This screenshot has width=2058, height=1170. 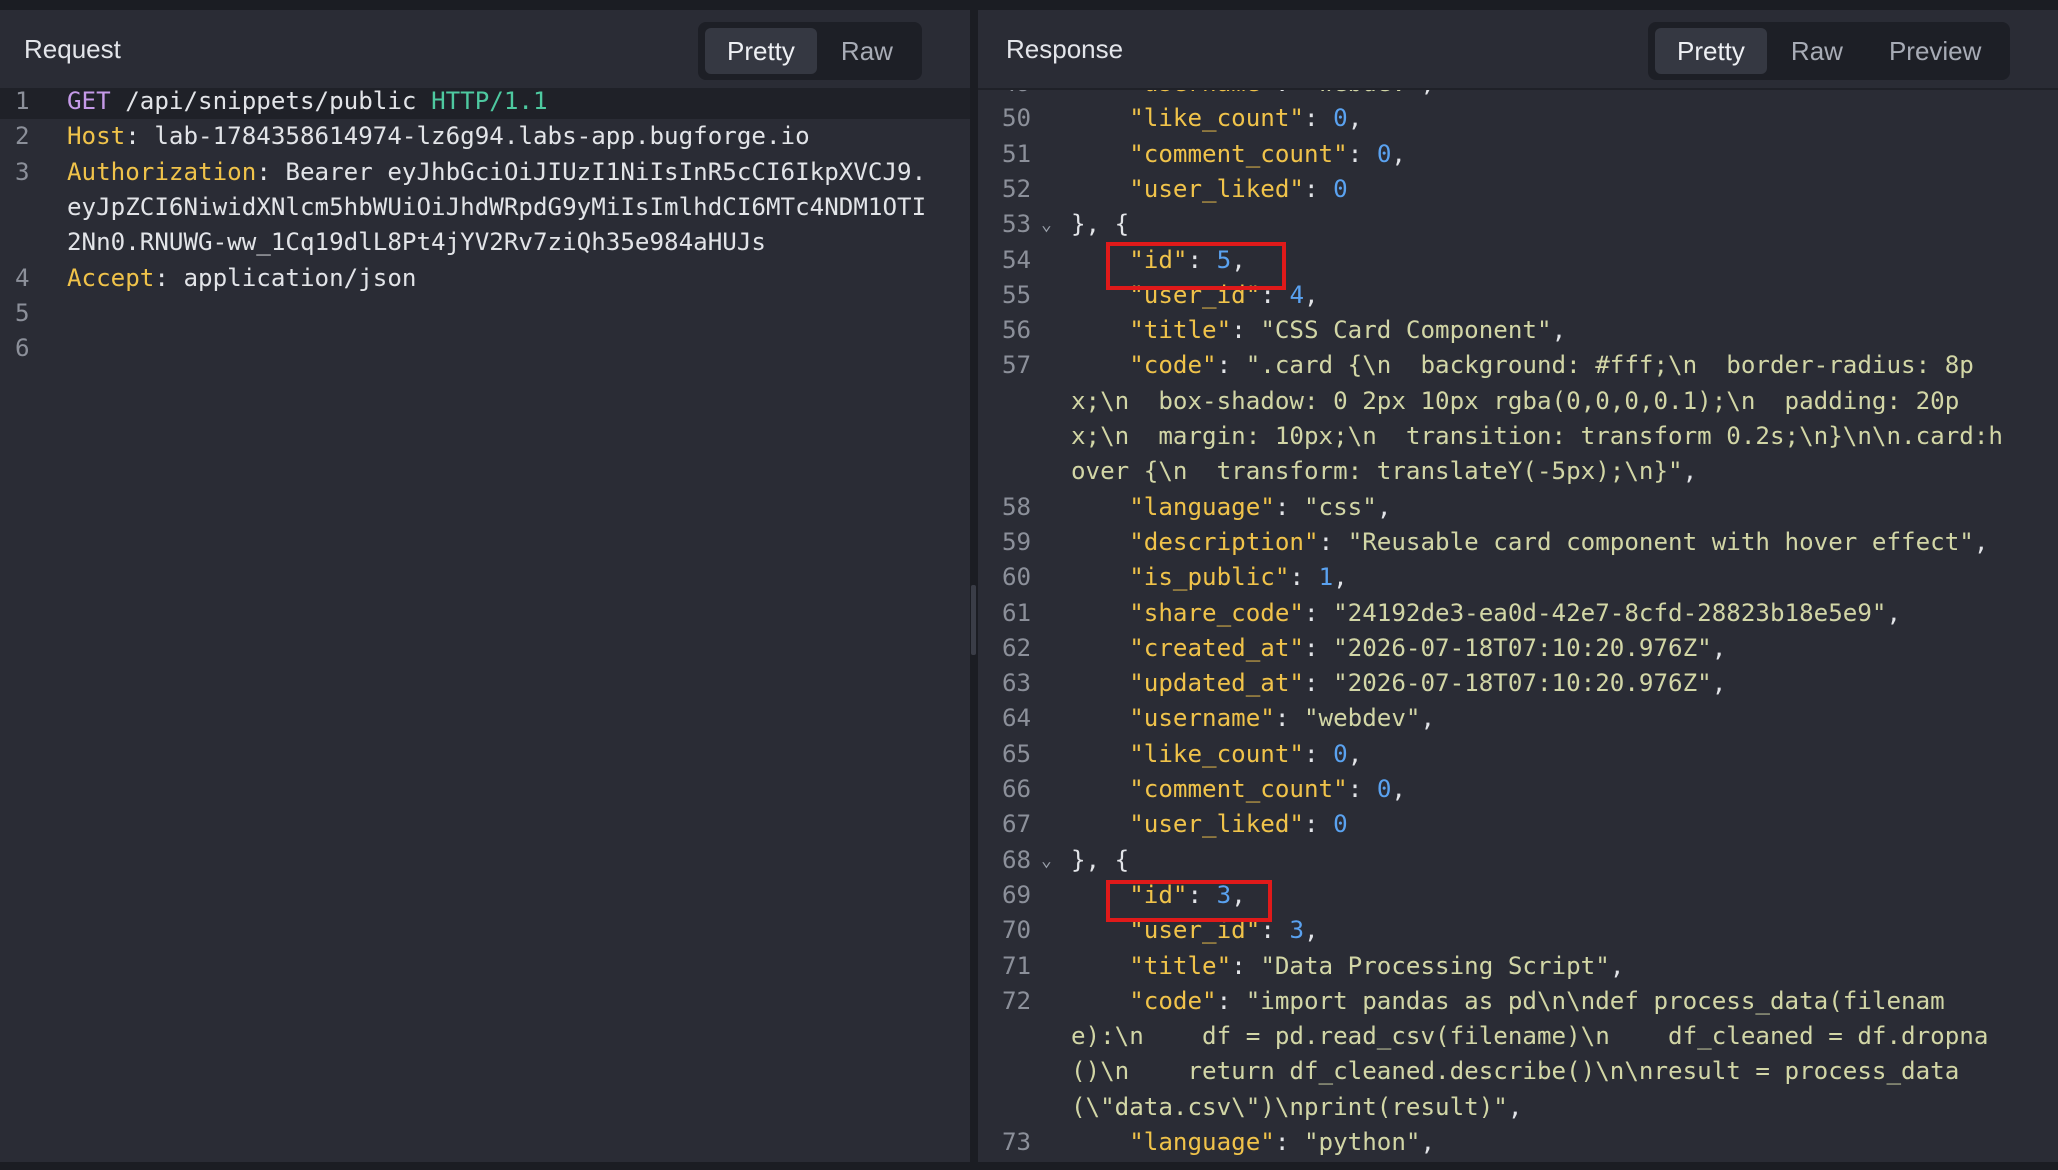 I want to click on response-code-line: 58 "language": "css",, so click(x=1518, y=507).